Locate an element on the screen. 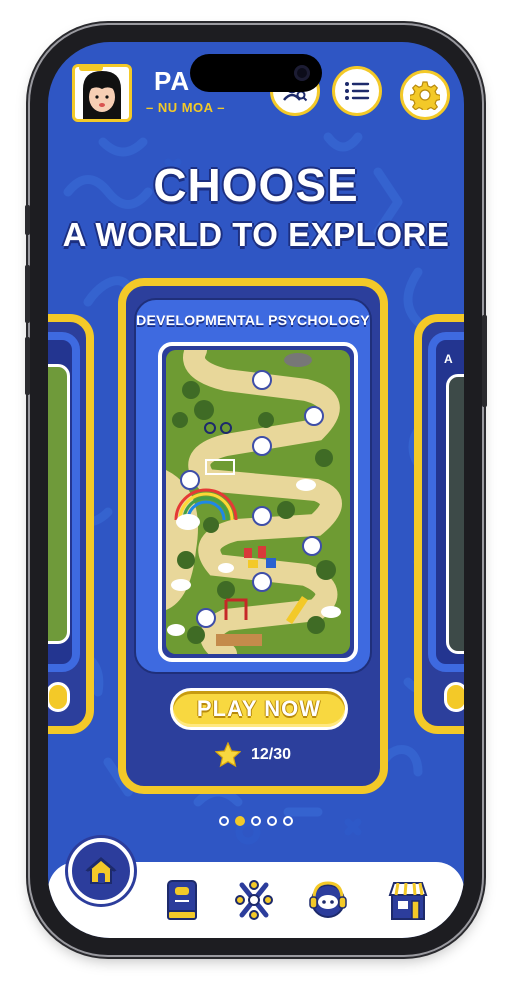 The width and height of the screenshot is (515, 984). home-icon is located at coordinates (101, 870).